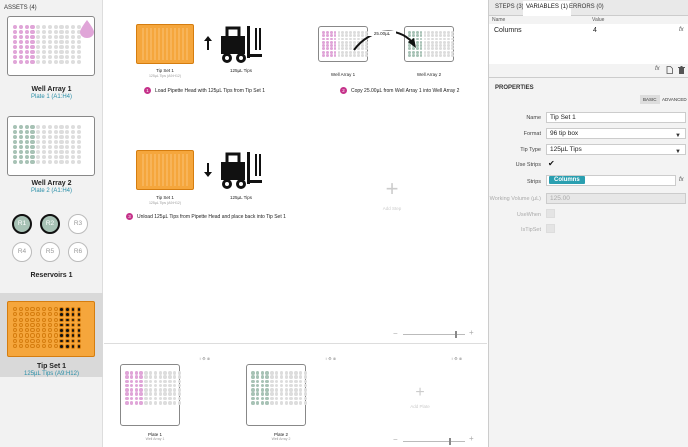 This screenshot has width=688, height=447. What do you see at coordinates (673, 99) in the screenshot?
I see `advanced-mode-button: ADVANCED` at bounding box center [673, 99].